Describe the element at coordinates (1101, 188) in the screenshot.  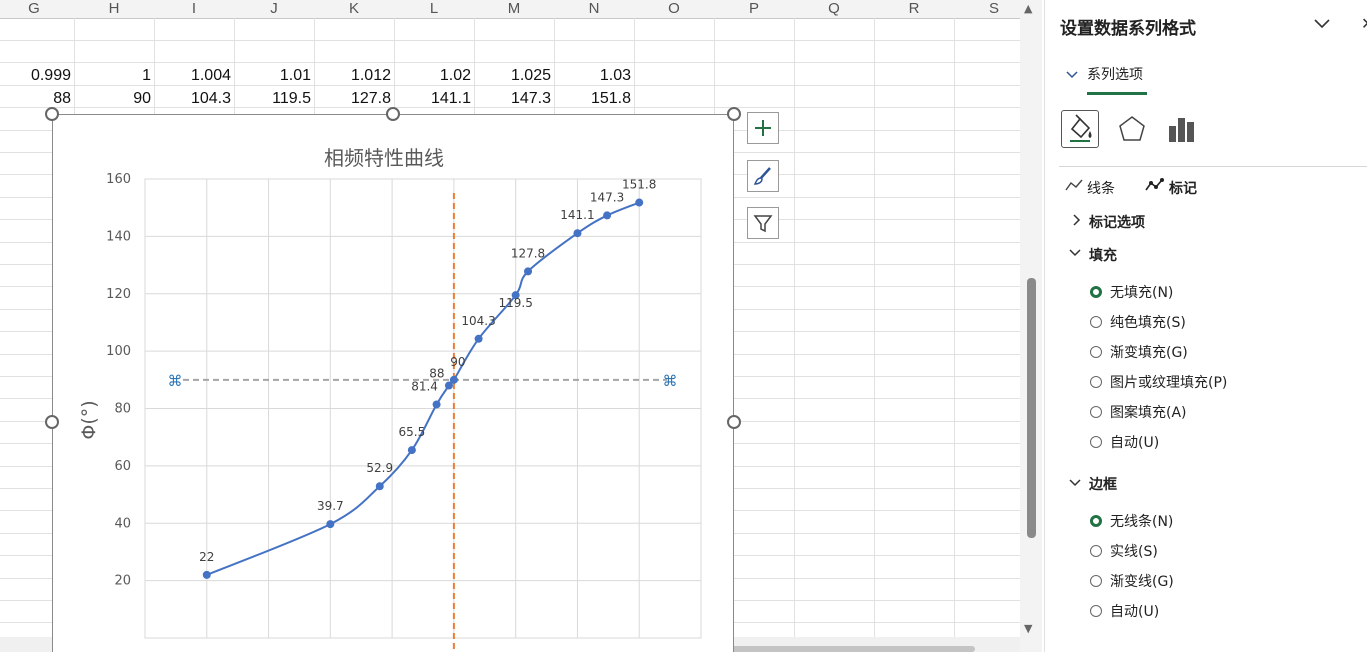
I see `line-tab: 线条` at that location.